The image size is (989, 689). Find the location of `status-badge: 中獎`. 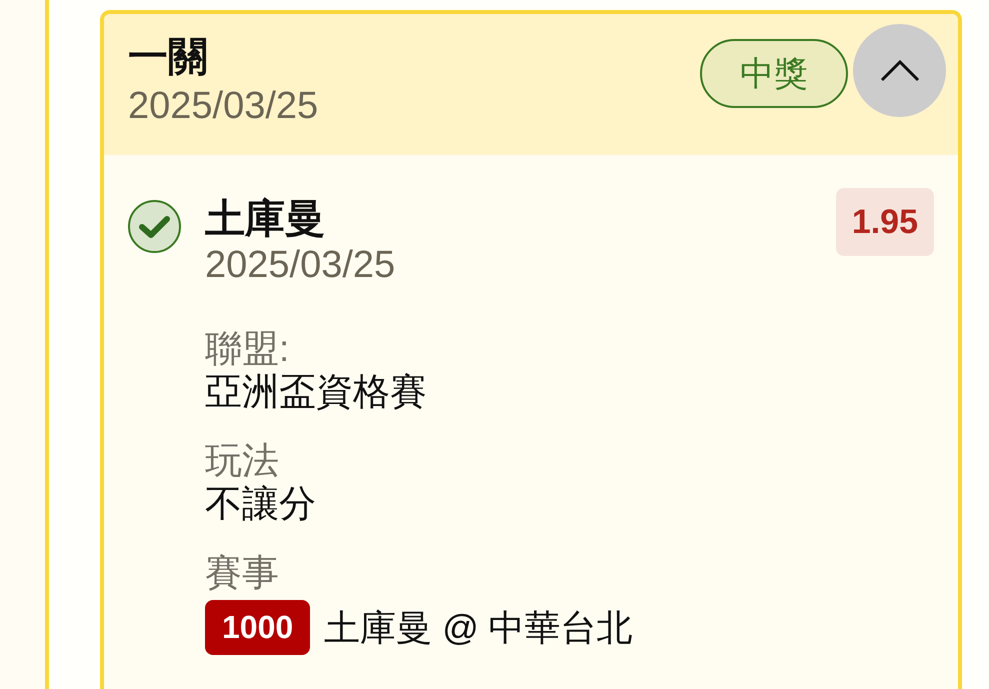

status-badge: 中獎 is located at coordinates (774, 73).